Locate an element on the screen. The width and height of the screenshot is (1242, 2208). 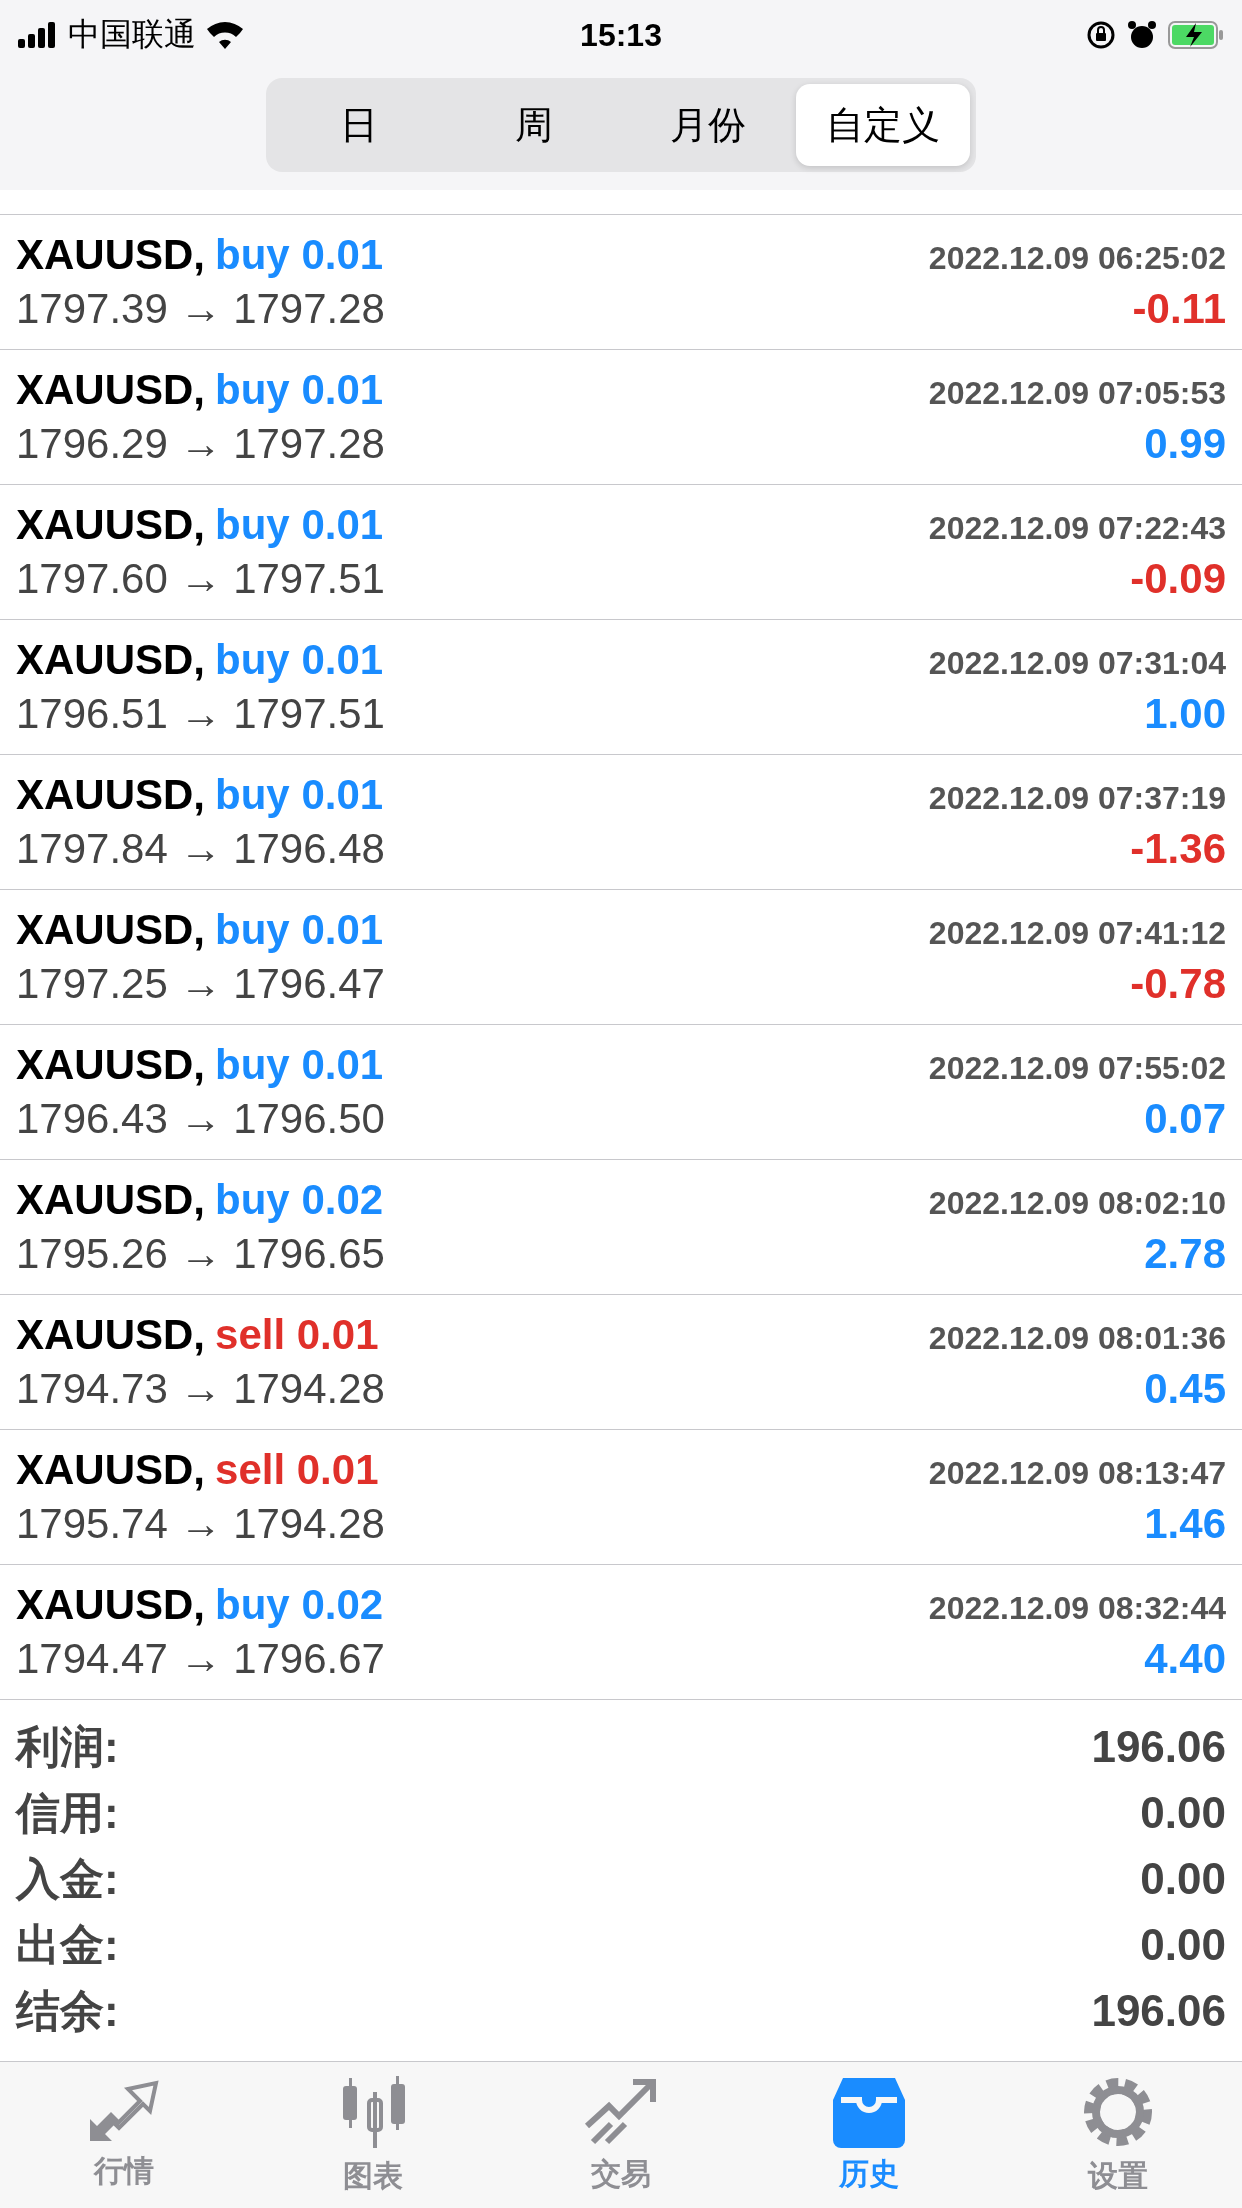
tab-bar-item: 图表 is located at coordinates (372, 2135).